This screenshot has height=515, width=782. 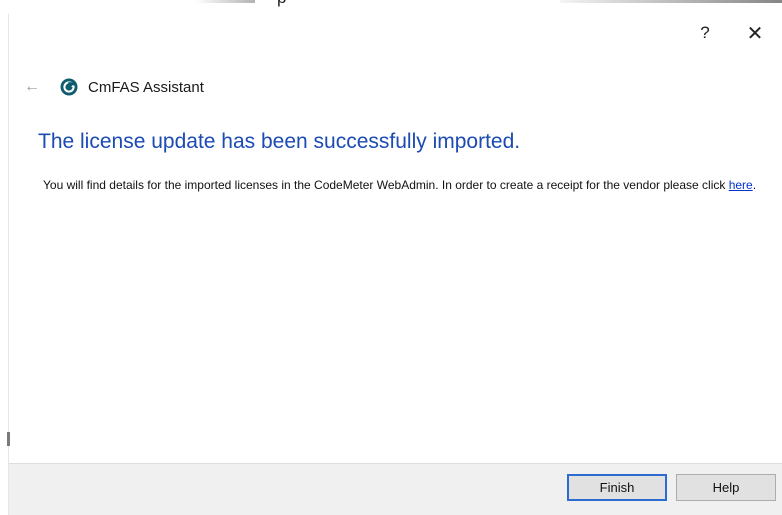 I want to click on back-arrow-icon: ←, so click(x=32, y=87).